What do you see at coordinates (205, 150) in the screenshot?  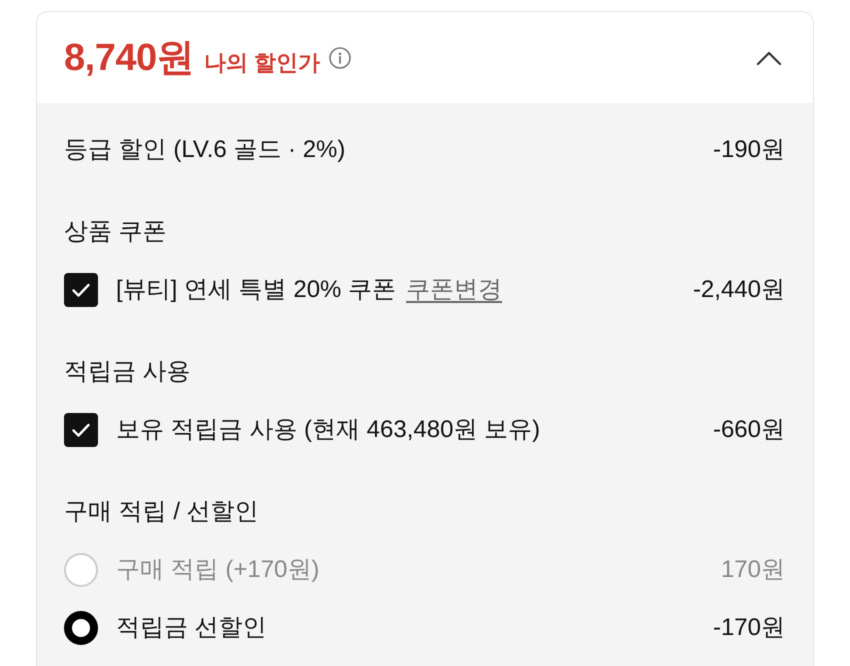 I see `option-label: 등급 할인 (LV.6 골드 · 2%)` at bounding box center [205, 150].